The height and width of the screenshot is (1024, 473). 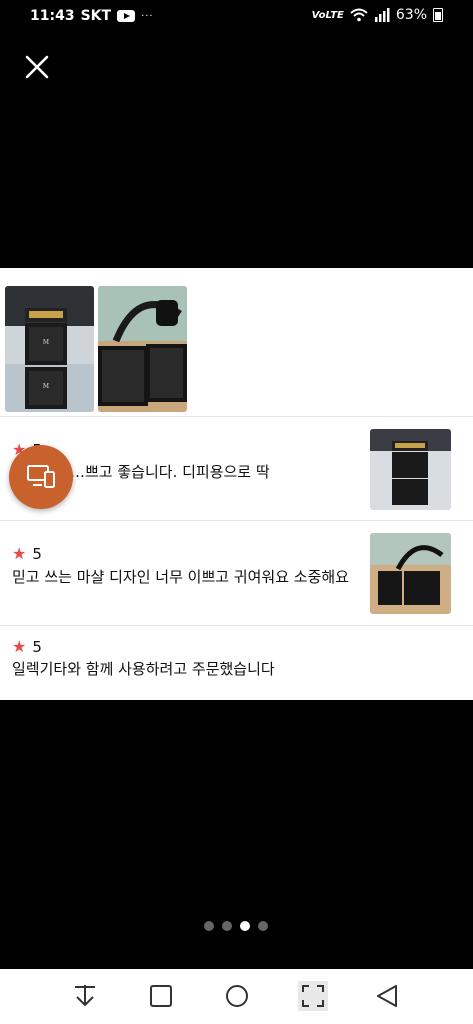 What do you see at coordinates (438, 15) in the screenshot?
I see `battery-icon` at bounding box center [438, 15].